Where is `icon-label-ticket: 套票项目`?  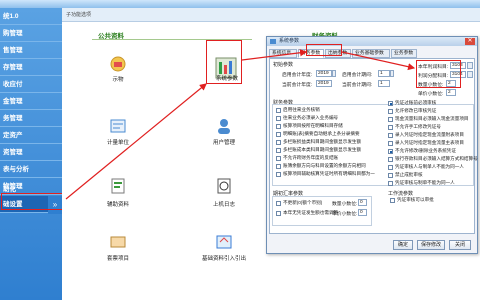
icon-label-ticket: 套票项目 is located at coordinates (117, 259).